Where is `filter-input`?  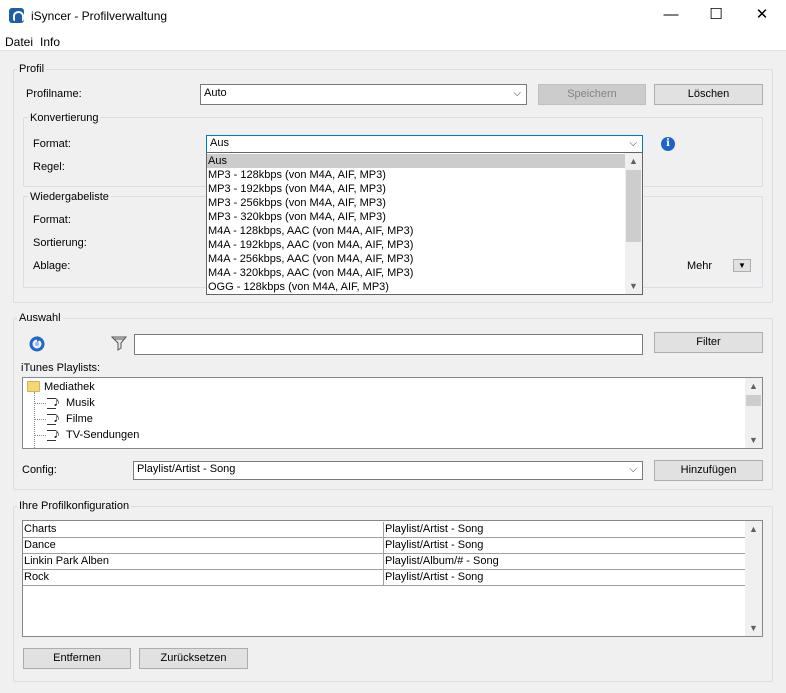
filter-input is located at coordinates (388, 344).